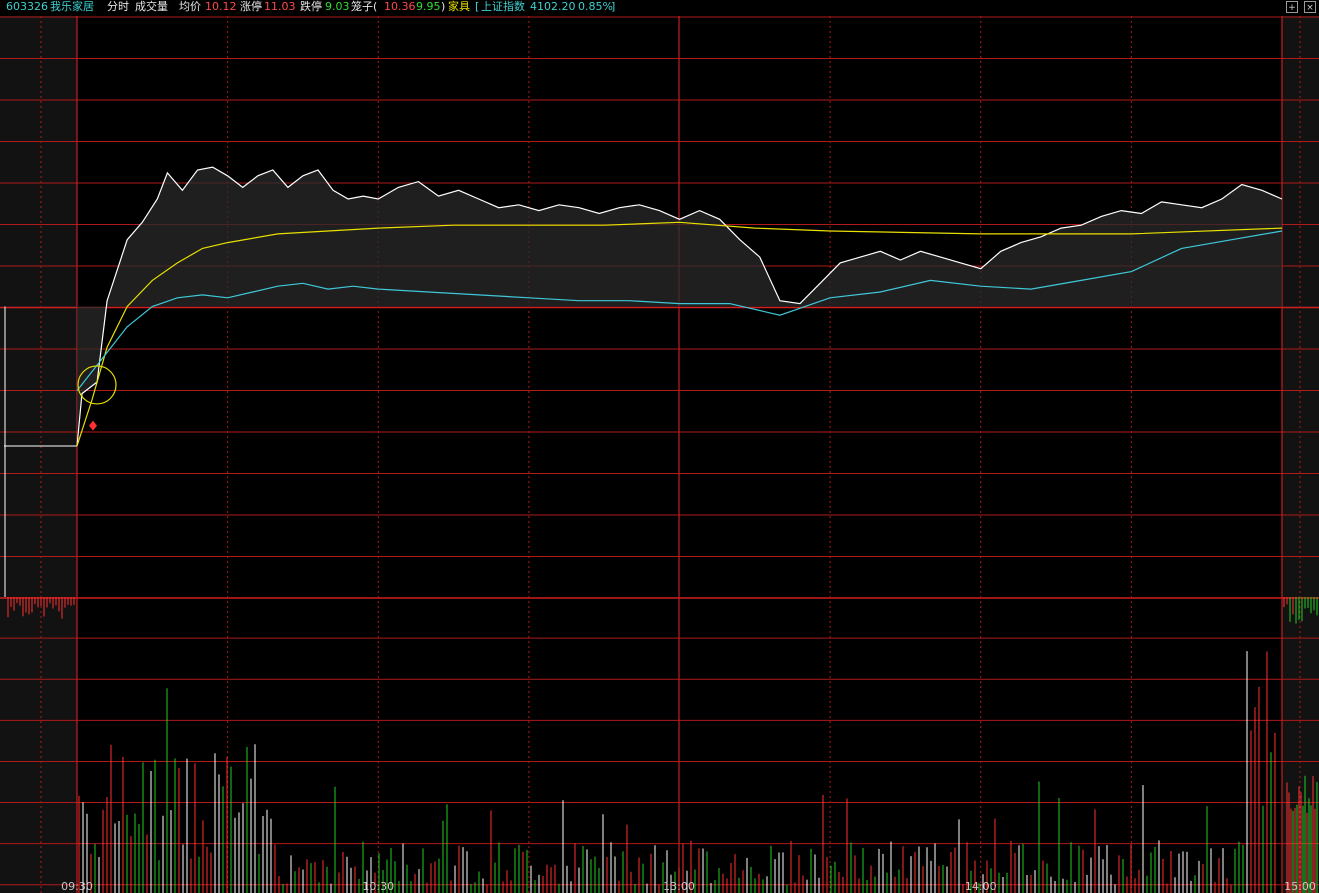 This screenshot has width=1319, height=893. I want to click on price-band-low: 9.95, so click(428, 6).